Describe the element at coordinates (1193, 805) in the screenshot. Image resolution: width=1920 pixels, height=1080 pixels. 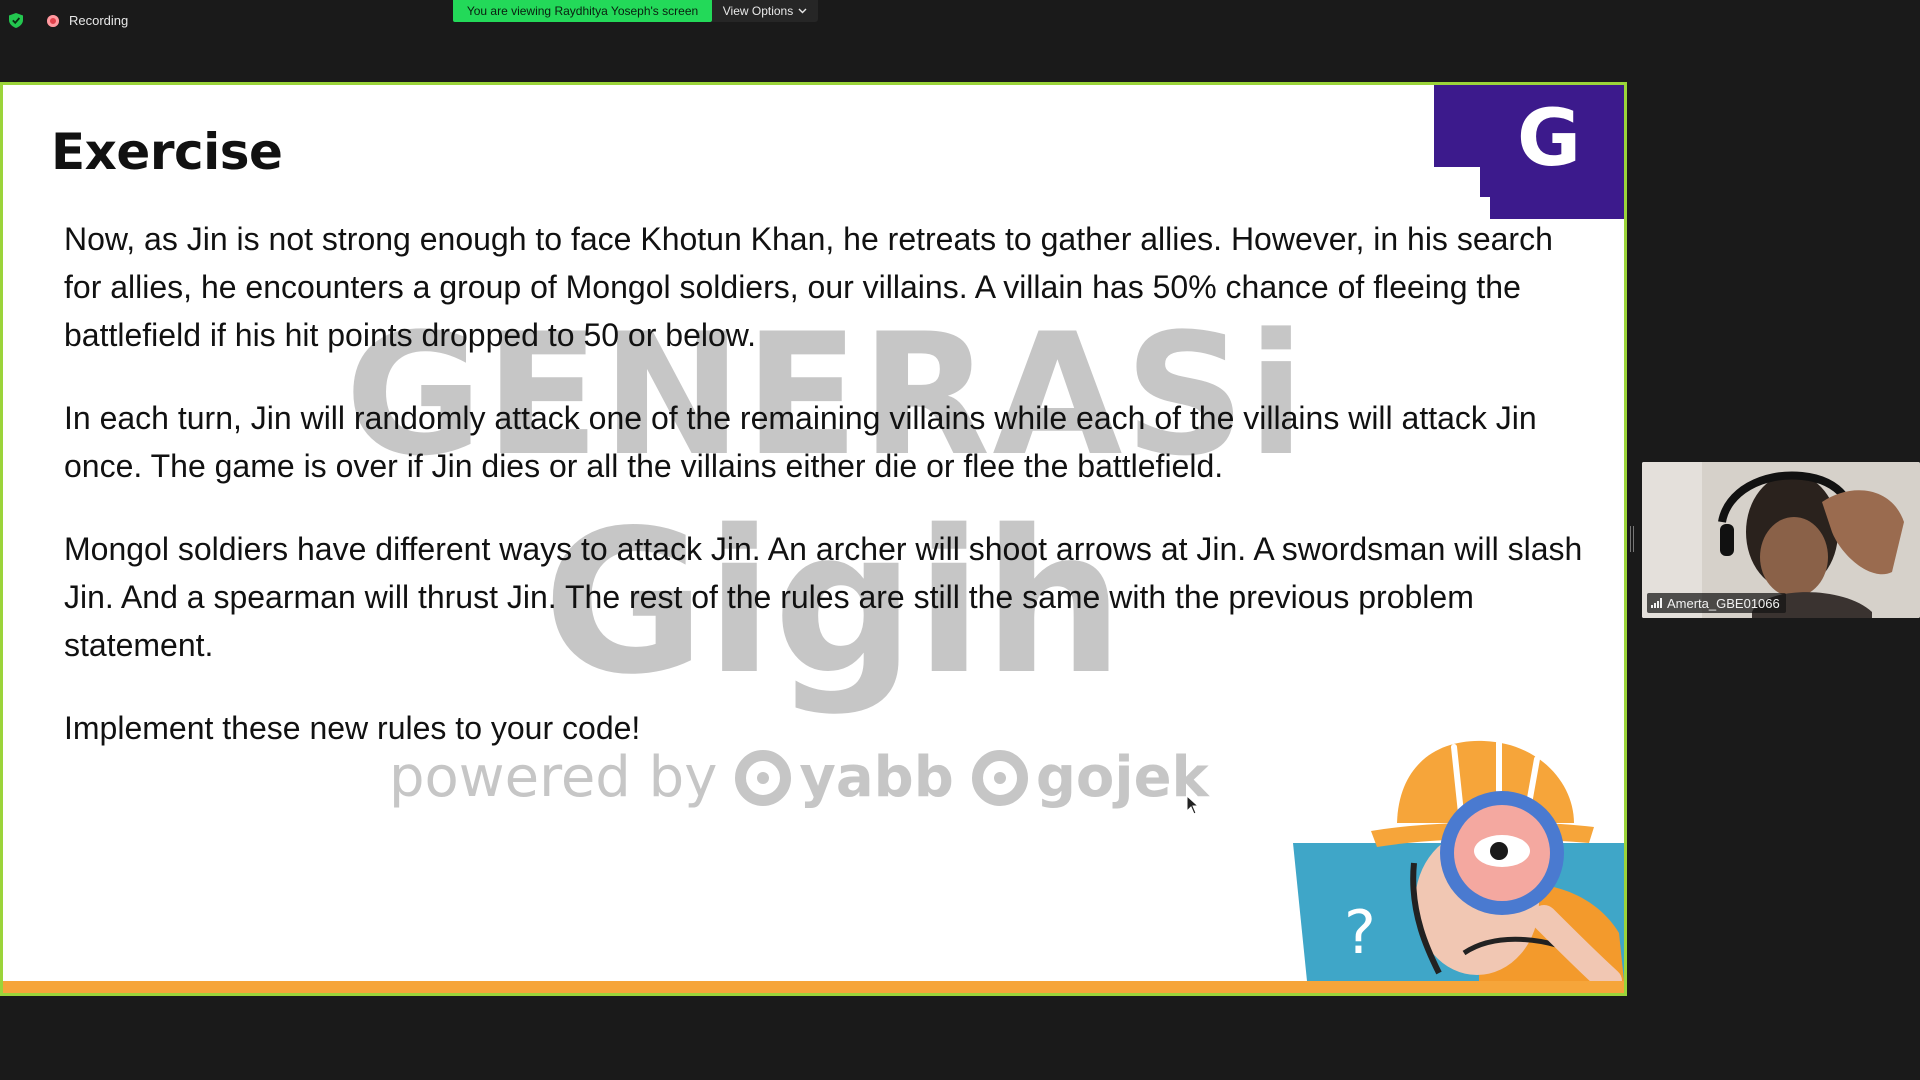
I see `mouse-cursor-icon` at that location.